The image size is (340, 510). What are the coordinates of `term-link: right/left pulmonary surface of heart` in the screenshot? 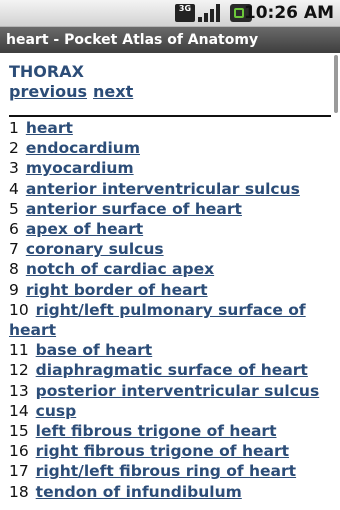 It's located at (157, 320).